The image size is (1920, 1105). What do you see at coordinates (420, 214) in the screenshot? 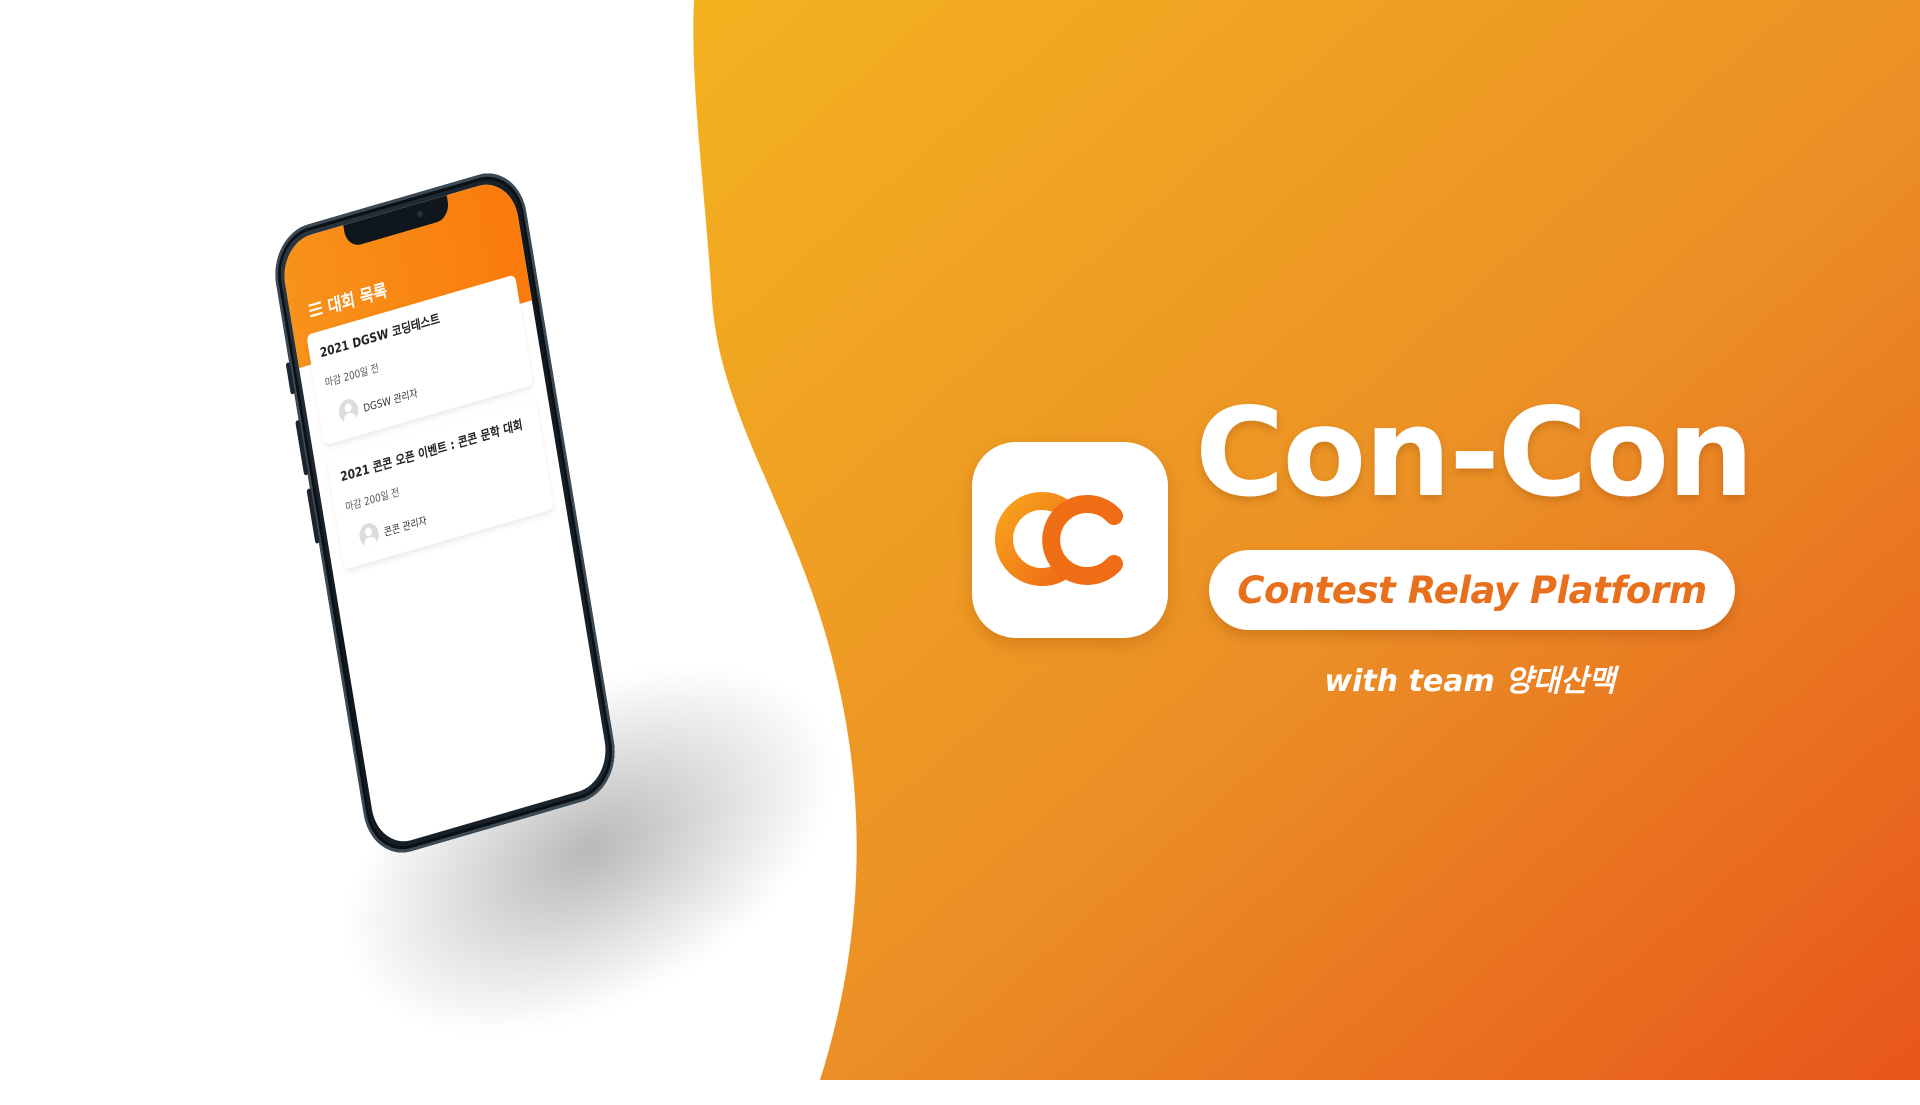
I see `front-camera-icon` at bounding box center [420, 214].